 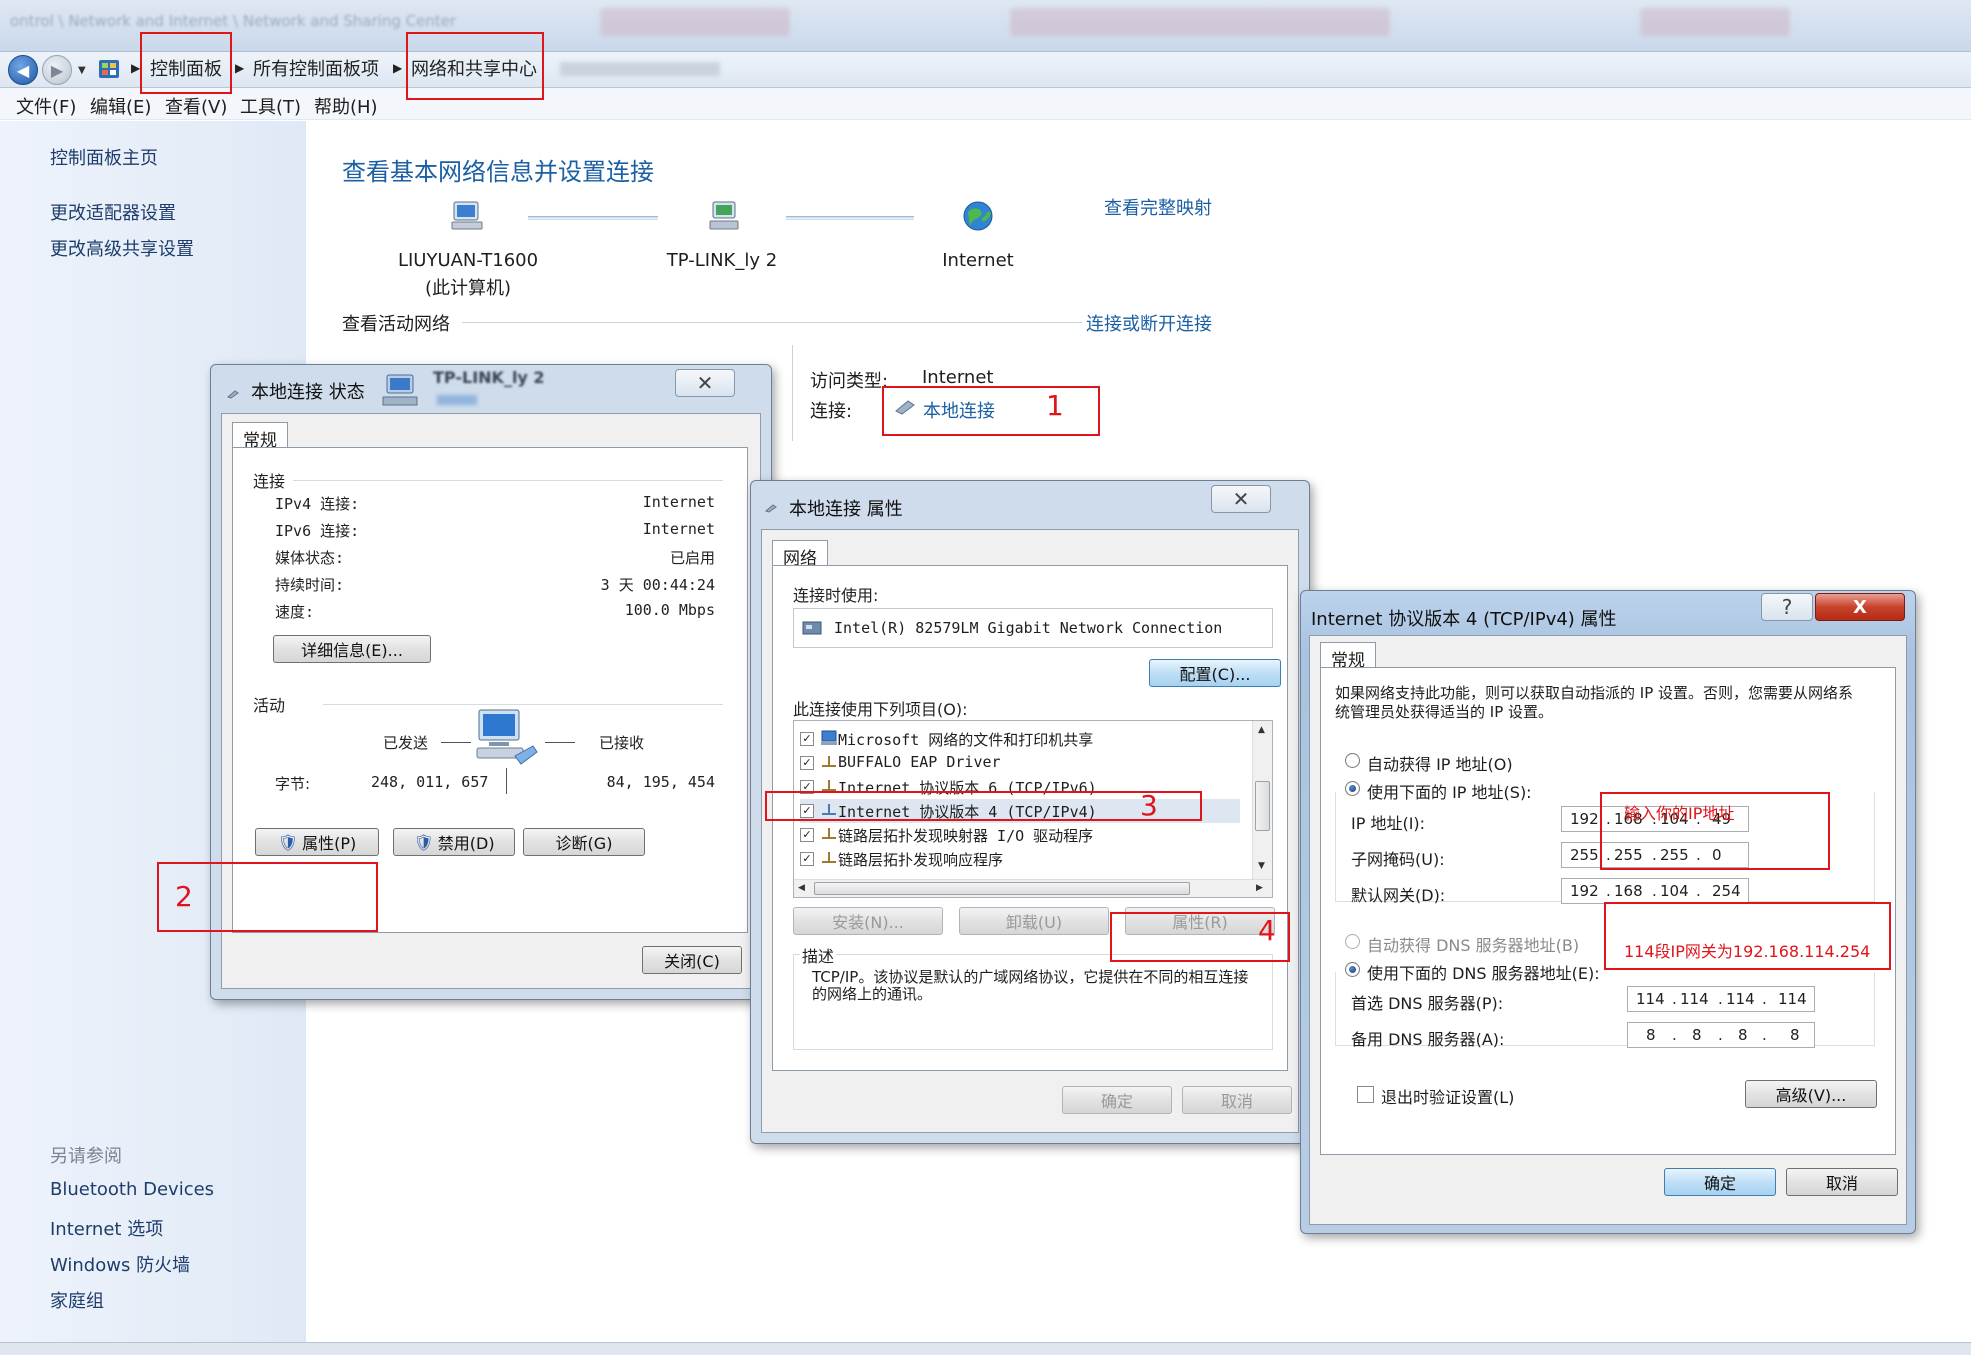 What do you see at coordinates (640, 69) in the screenshot?
I see `blurred-address-text` at bounding box center [640, 69].